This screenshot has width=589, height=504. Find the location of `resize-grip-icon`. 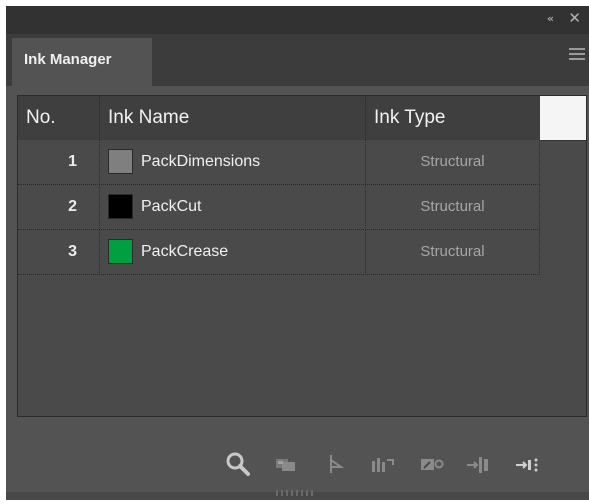

resize-grip-icon is located at coordinates (296, 493).